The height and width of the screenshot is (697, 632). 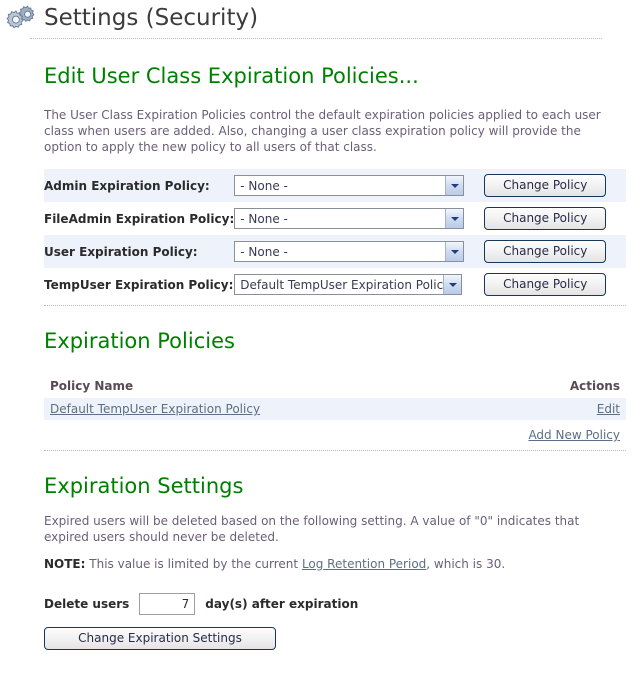 What do you see at coordinates (364, 564) in the screenshot?
I see `log-retention-period-link: Log Retention Period` at bounding box center [364, 564].